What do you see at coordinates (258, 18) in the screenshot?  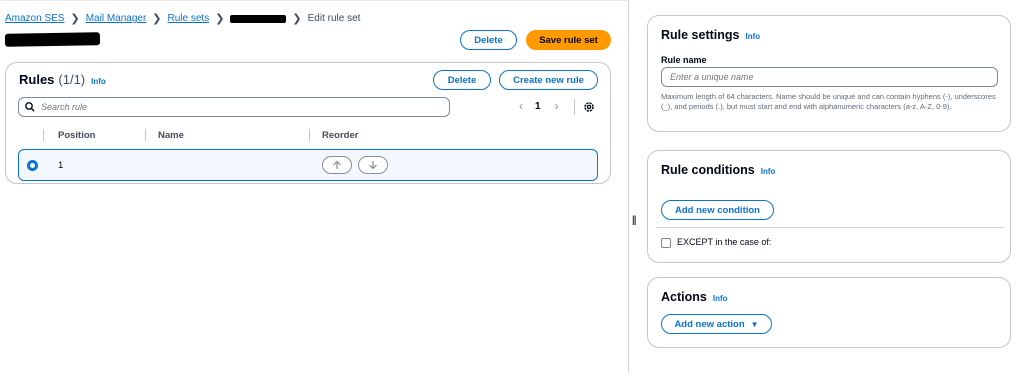 I see `breadcrumb-redacted` at bounding box center [258, 18].